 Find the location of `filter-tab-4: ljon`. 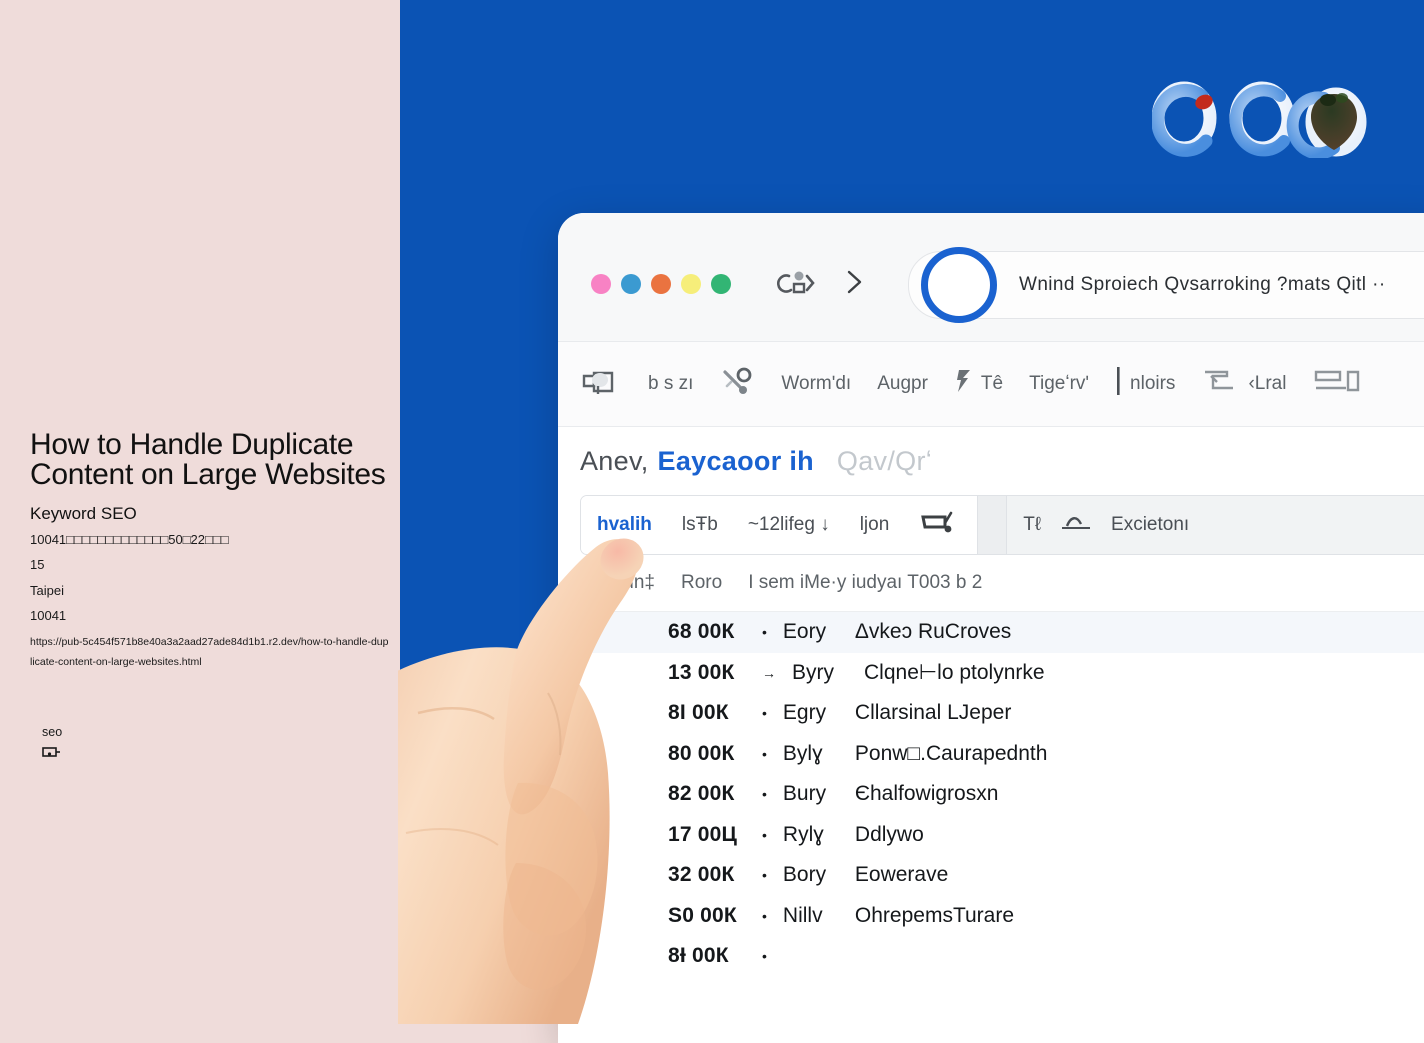

filter-tab-4: ljon is located at coordinates (875, 525).